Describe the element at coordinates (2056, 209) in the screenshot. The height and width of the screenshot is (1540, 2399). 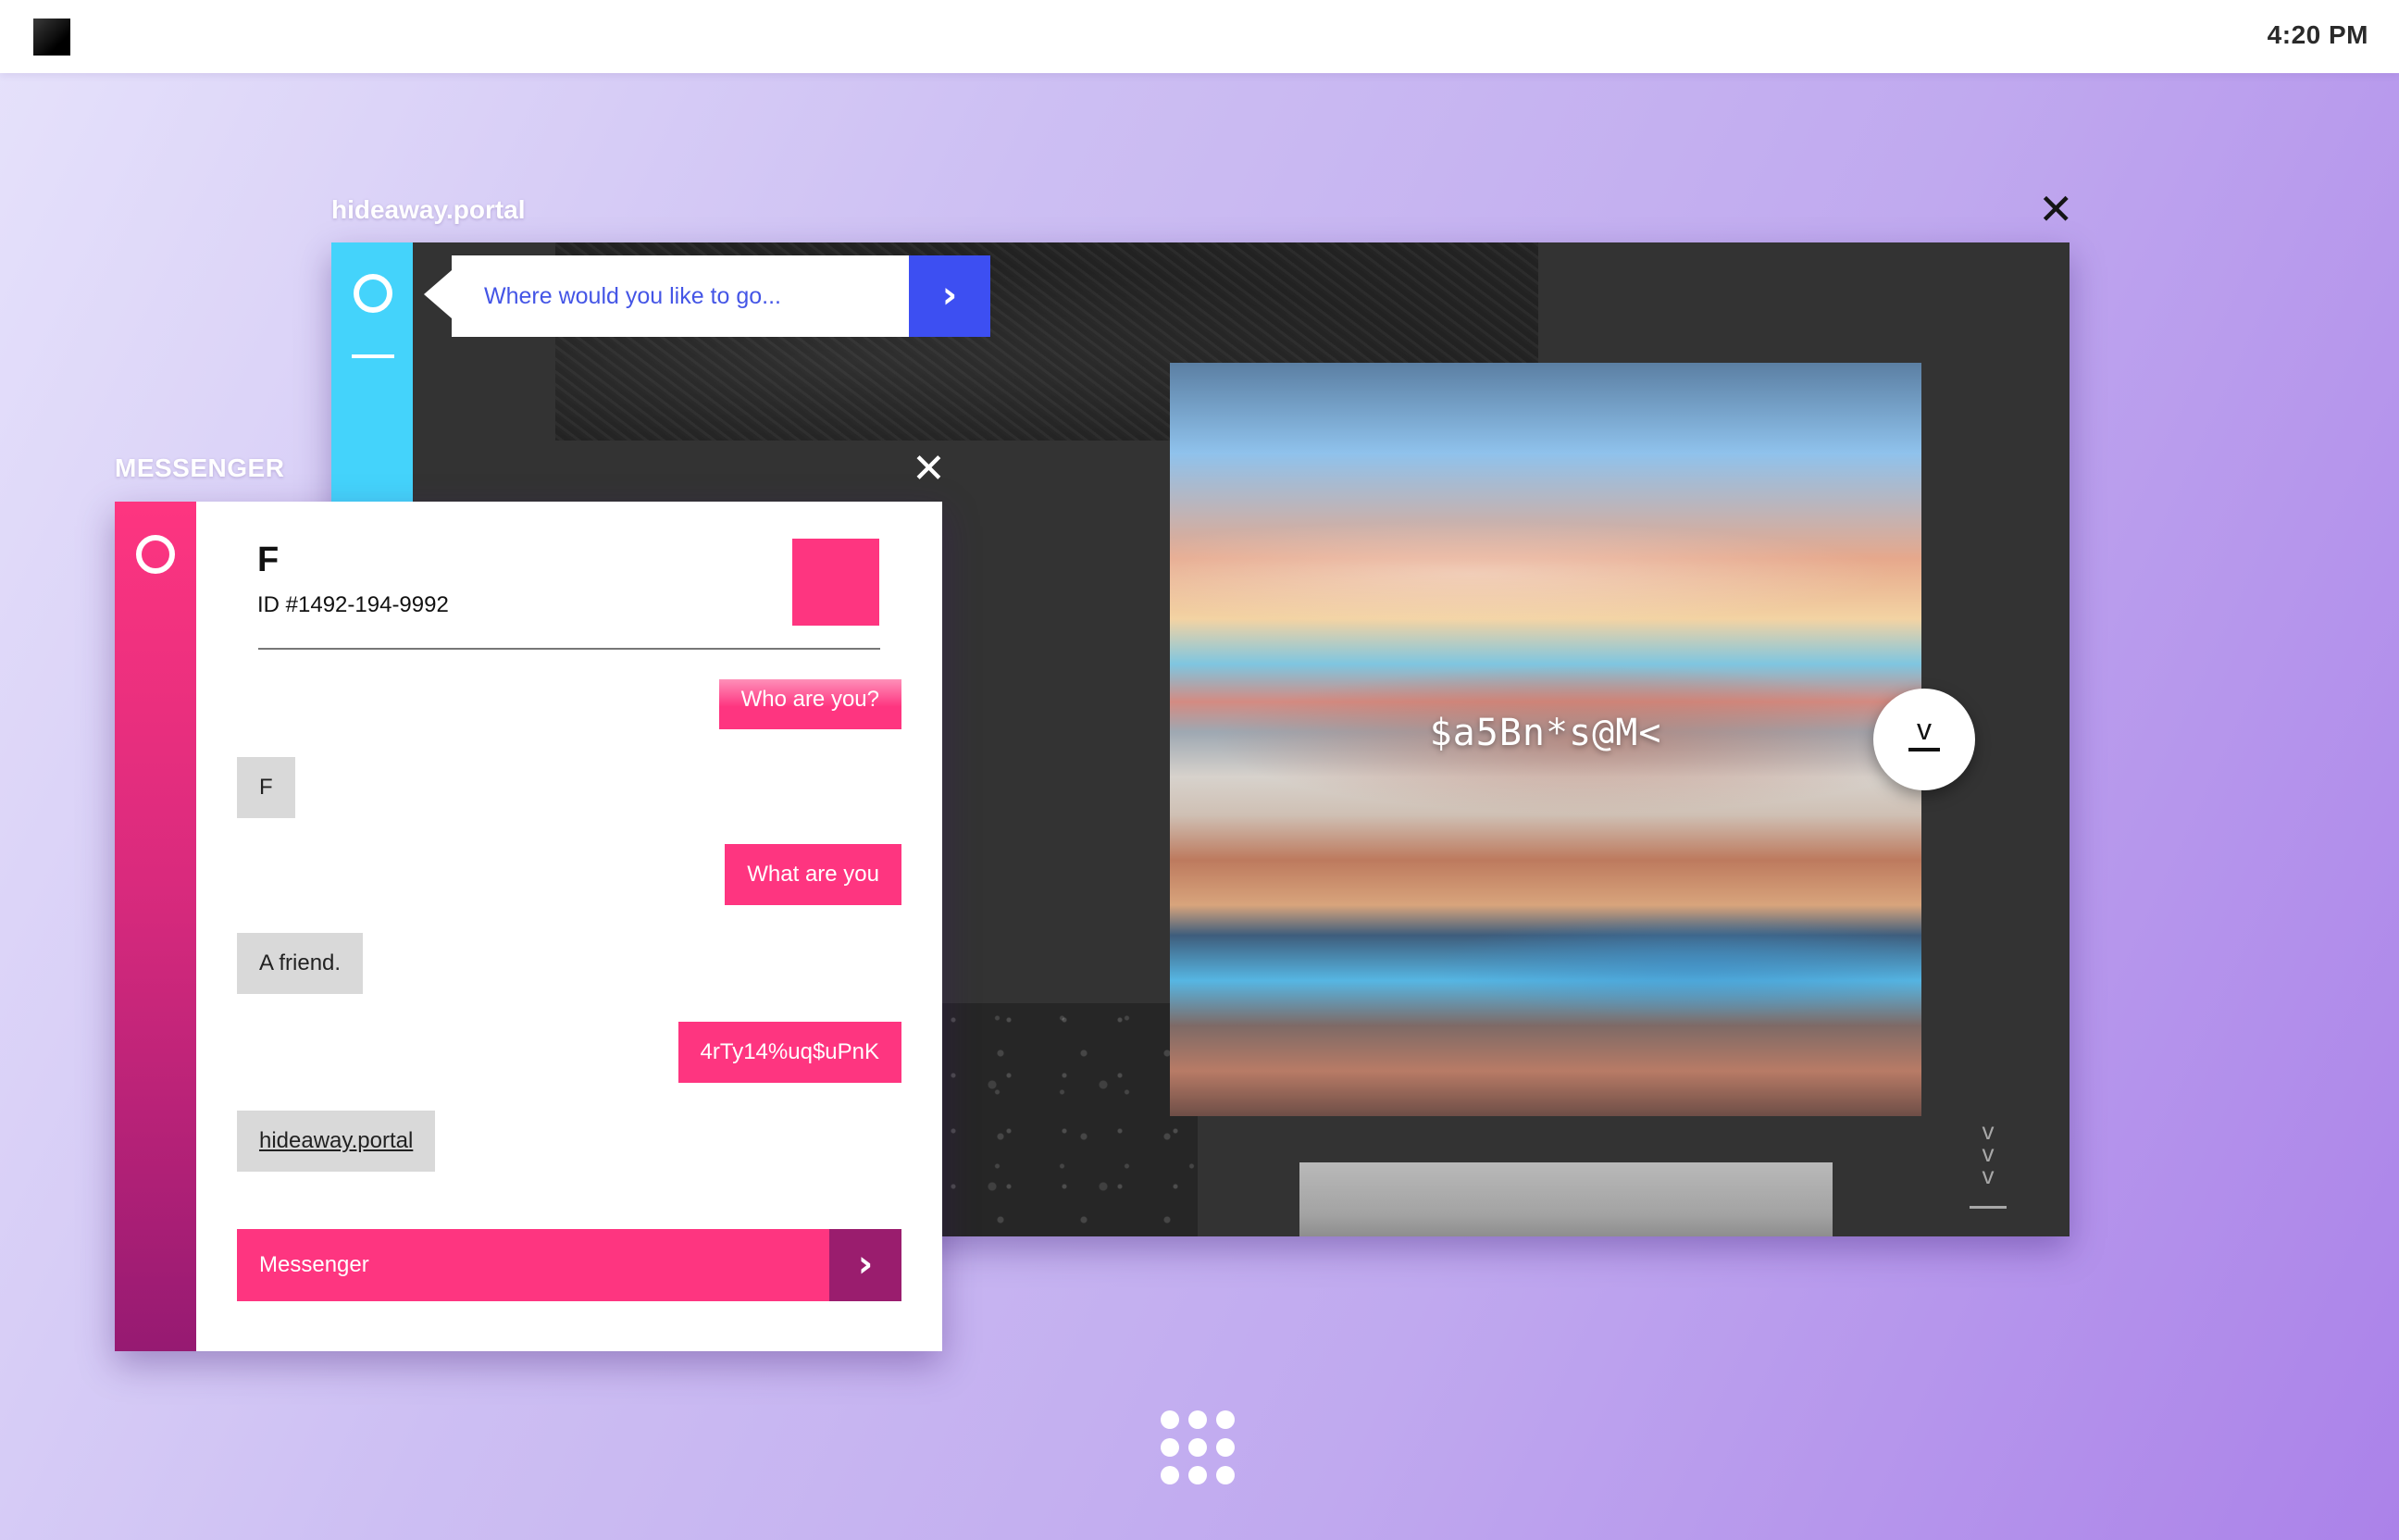
I see `portal-close-icon: ✕` at that location.